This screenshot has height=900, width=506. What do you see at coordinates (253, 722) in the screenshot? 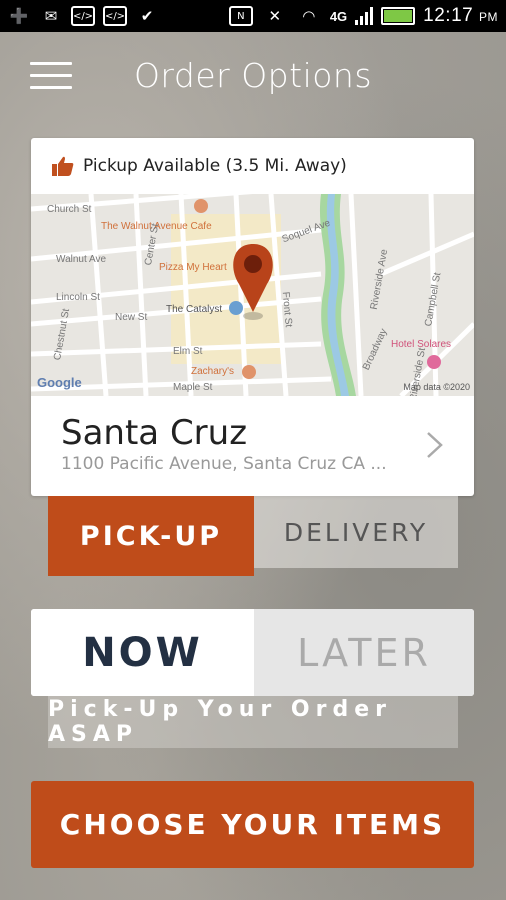
I see `timing-hint: Pick-Up Your Order ASAP` at bounding box center [253, 722].